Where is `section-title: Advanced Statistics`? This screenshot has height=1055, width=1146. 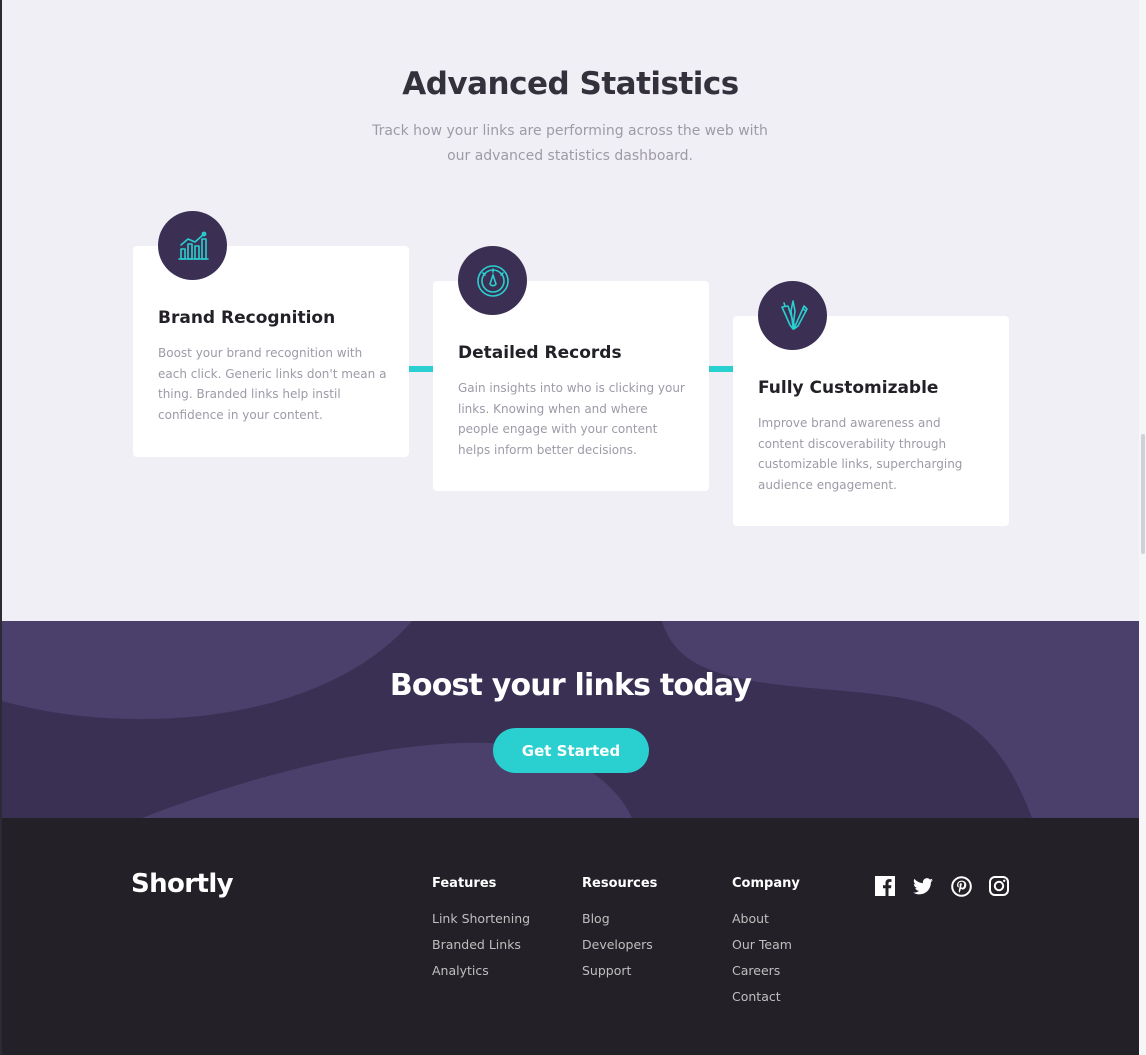 section-title: Advanced Statistics is located at coordinates (570, 84).